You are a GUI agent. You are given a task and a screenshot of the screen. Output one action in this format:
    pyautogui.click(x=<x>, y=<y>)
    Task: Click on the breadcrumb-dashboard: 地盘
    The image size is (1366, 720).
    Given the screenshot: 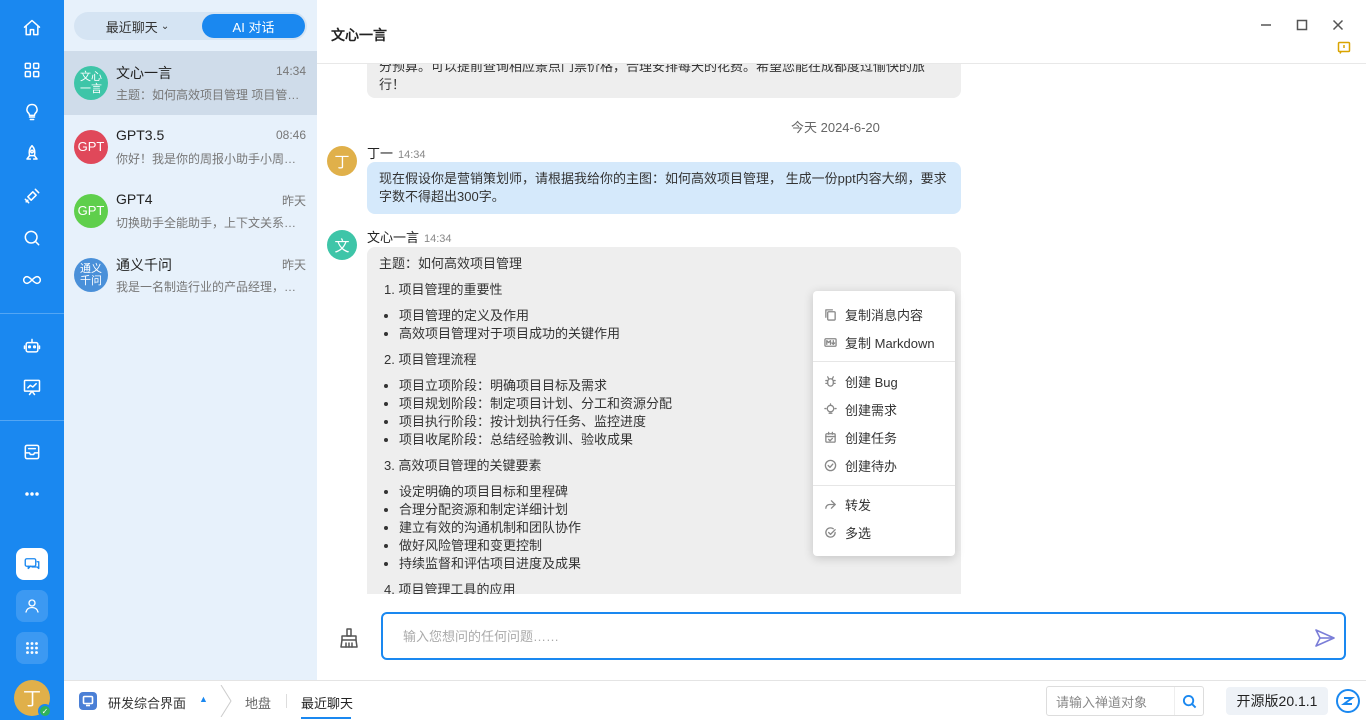 What is the action you would take?
    pyautogui.click(x=258, y=702)
    